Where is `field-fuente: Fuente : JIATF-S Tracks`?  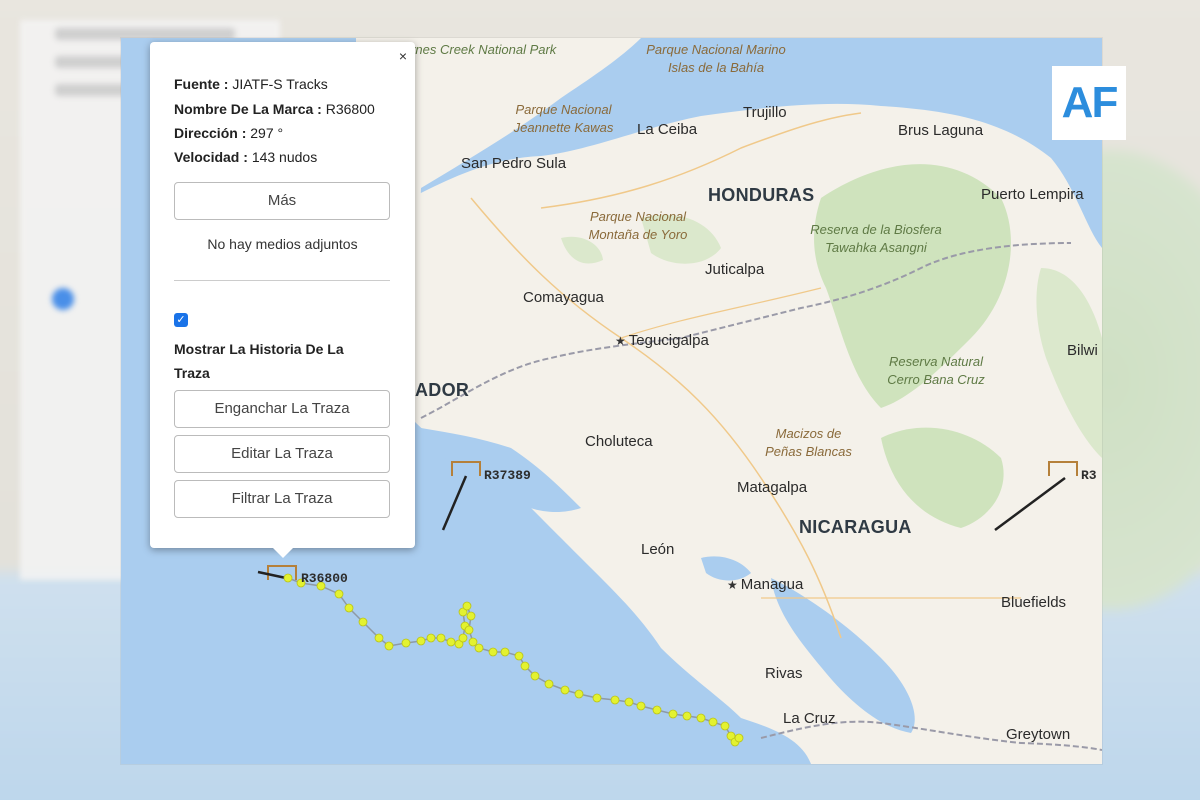
field-fuente: Fuente : JIATF-S Tracks is located at coordinates (251, 84).